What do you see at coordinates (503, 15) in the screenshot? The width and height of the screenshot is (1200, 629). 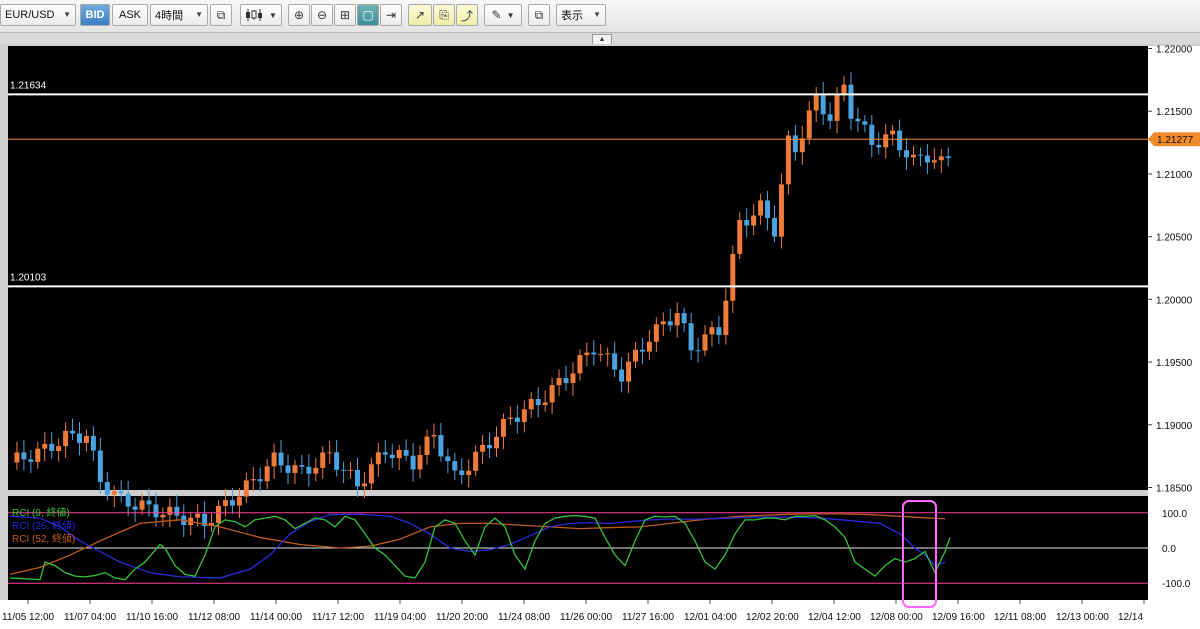 I see `draw-tool-icon: ✎ ▼` at bounding box center [503, 15].